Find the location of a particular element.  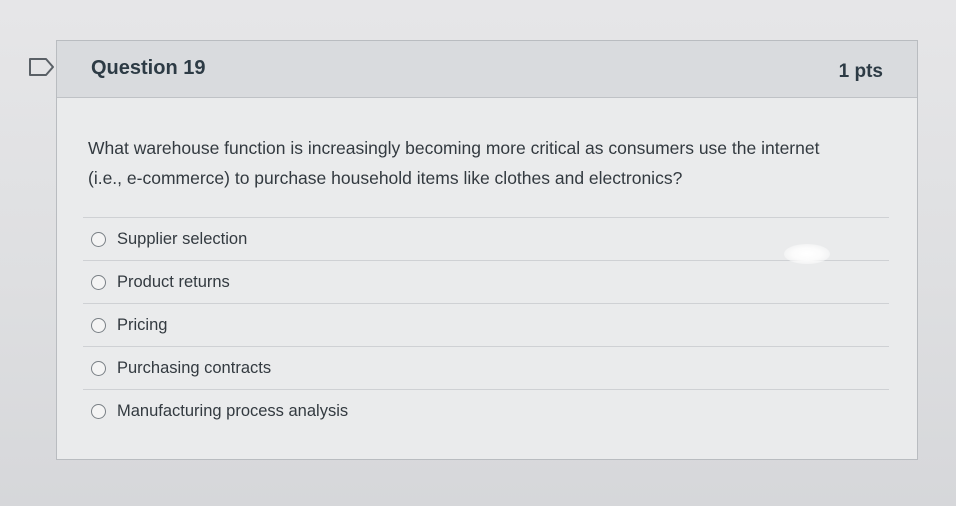

answer-option: Pricing is located at coordinates (486, 324).